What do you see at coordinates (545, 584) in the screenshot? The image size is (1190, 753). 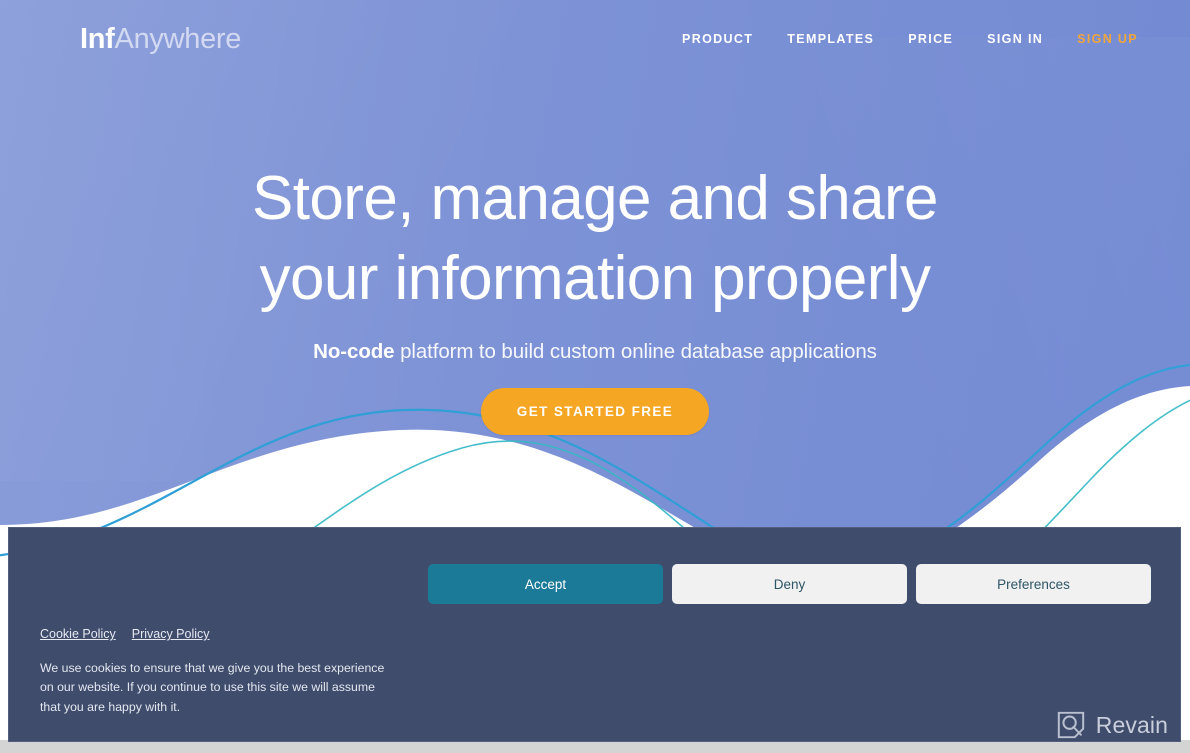 I see `cookie-accept-button: Accept` at bounding box center [545, 584].